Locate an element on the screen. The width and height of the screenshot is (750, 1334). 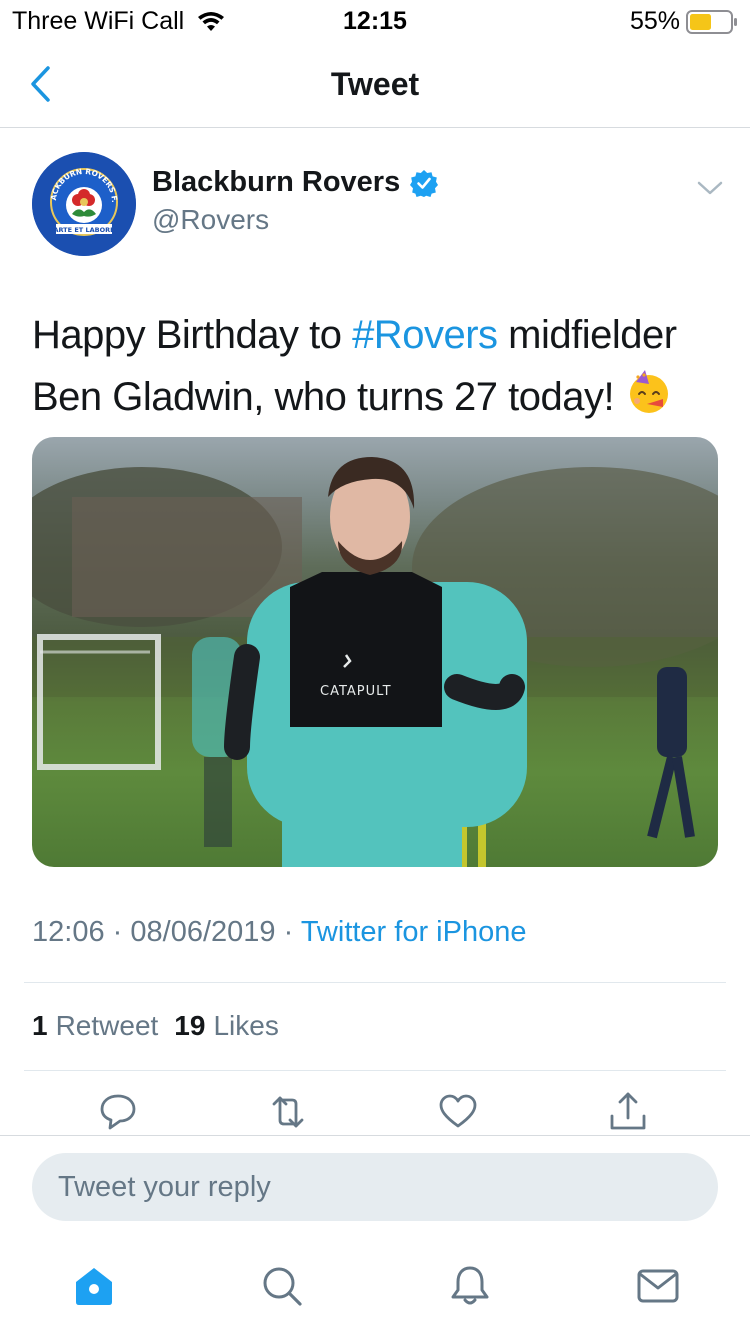
partying-face-icon is located at coordinates (648, 391).